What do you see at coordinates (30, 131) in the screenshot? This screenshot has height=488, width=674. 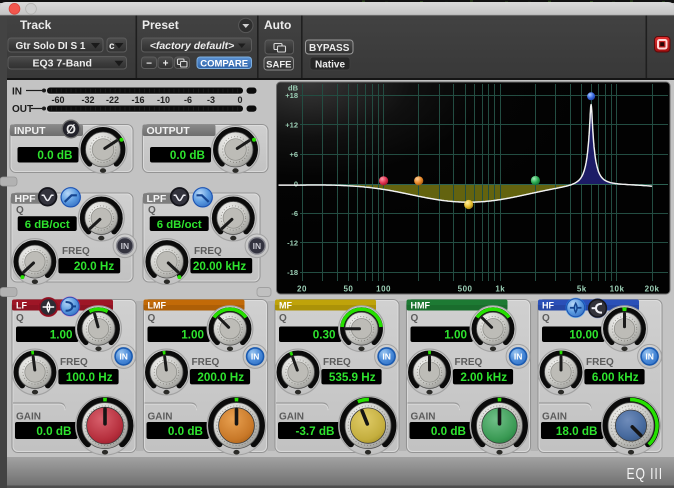 I see `svg-text: INPUT` at bounding box center [30, 131].